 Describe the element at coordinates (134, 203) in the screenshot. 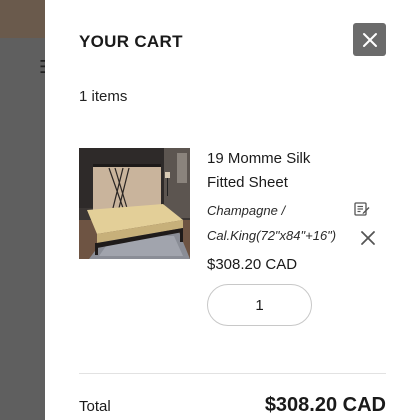

I see `product-image` at that location.